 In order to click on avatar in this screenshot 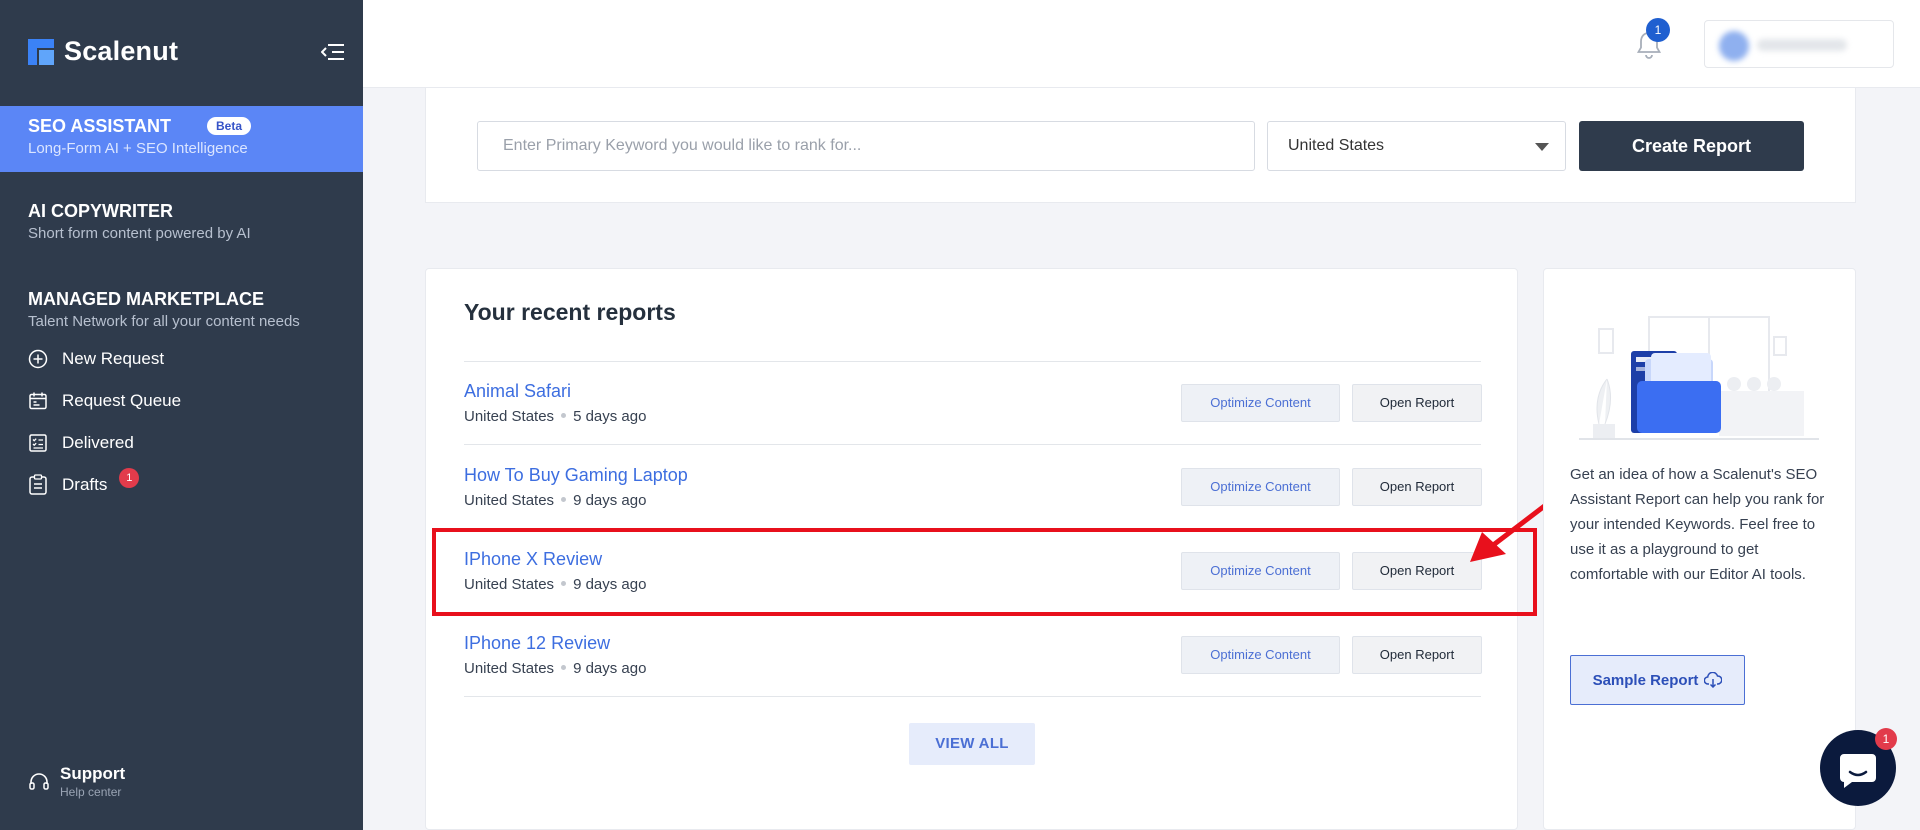, I will do `click(1734, 46)`.